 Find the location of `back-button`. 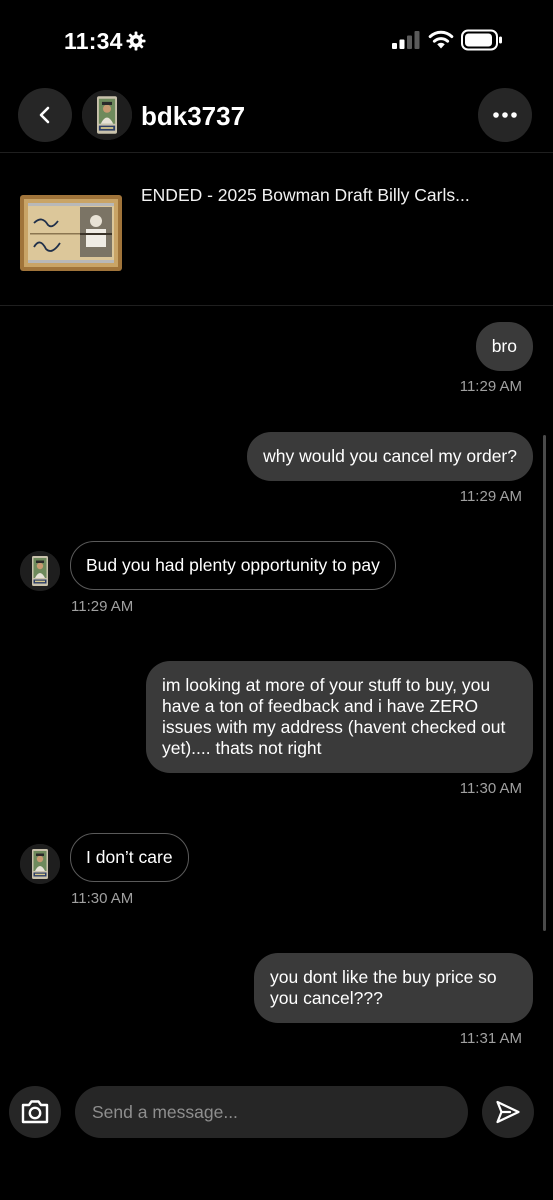

back-button is located at coordinates (45, 115).